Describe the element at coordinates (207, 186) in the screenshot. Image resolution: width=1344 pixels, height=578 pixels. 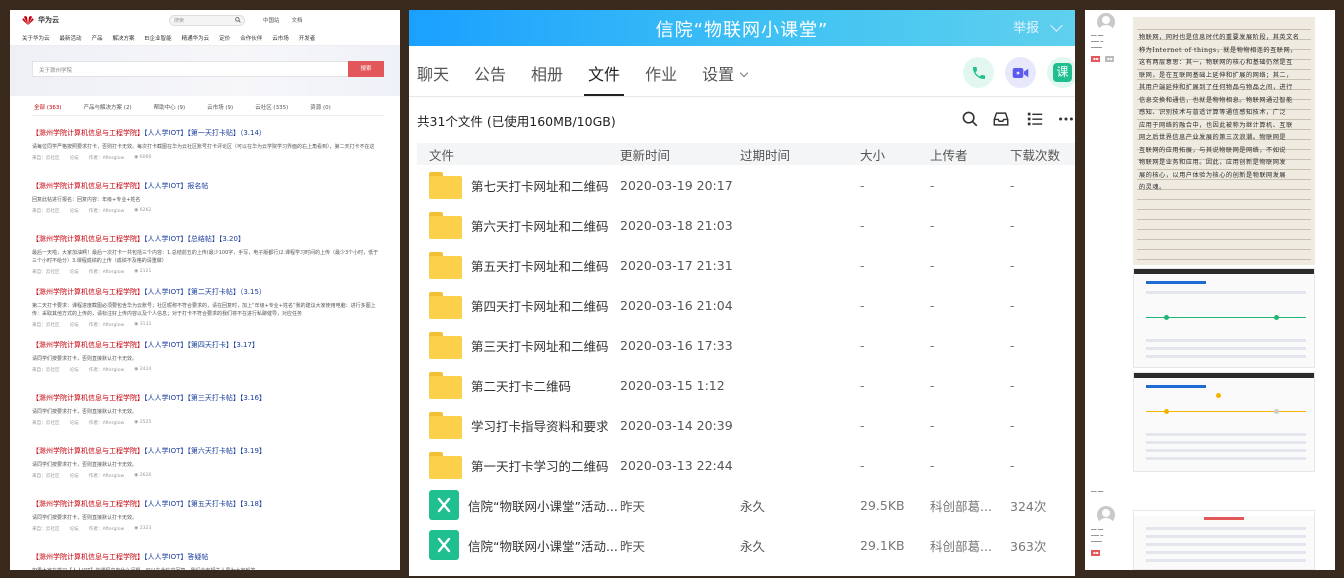
I see `result-title: 【滁州学院计算机信息与工程学院】【人人学IOT】报名帖` at that location.